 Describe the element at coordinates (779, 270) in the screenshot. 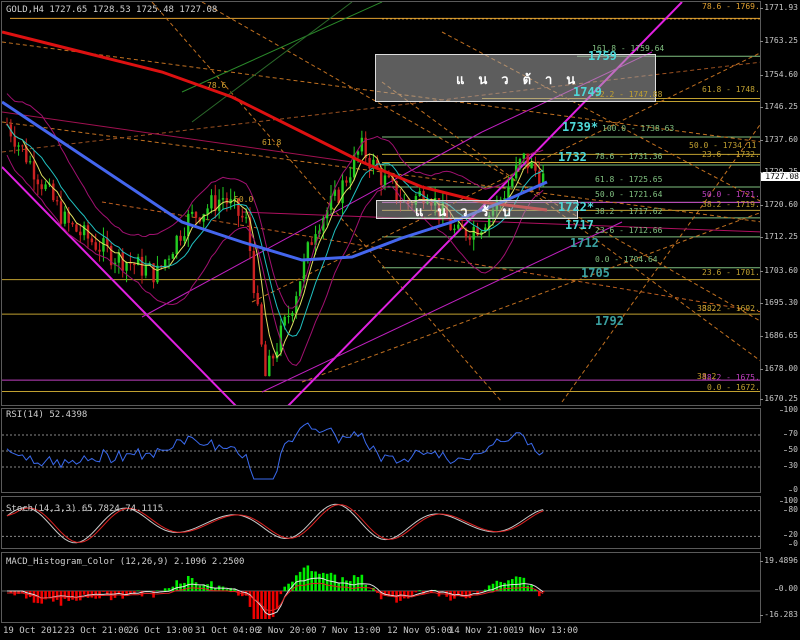

I see `price-tick-label: 1703.60` at that location.